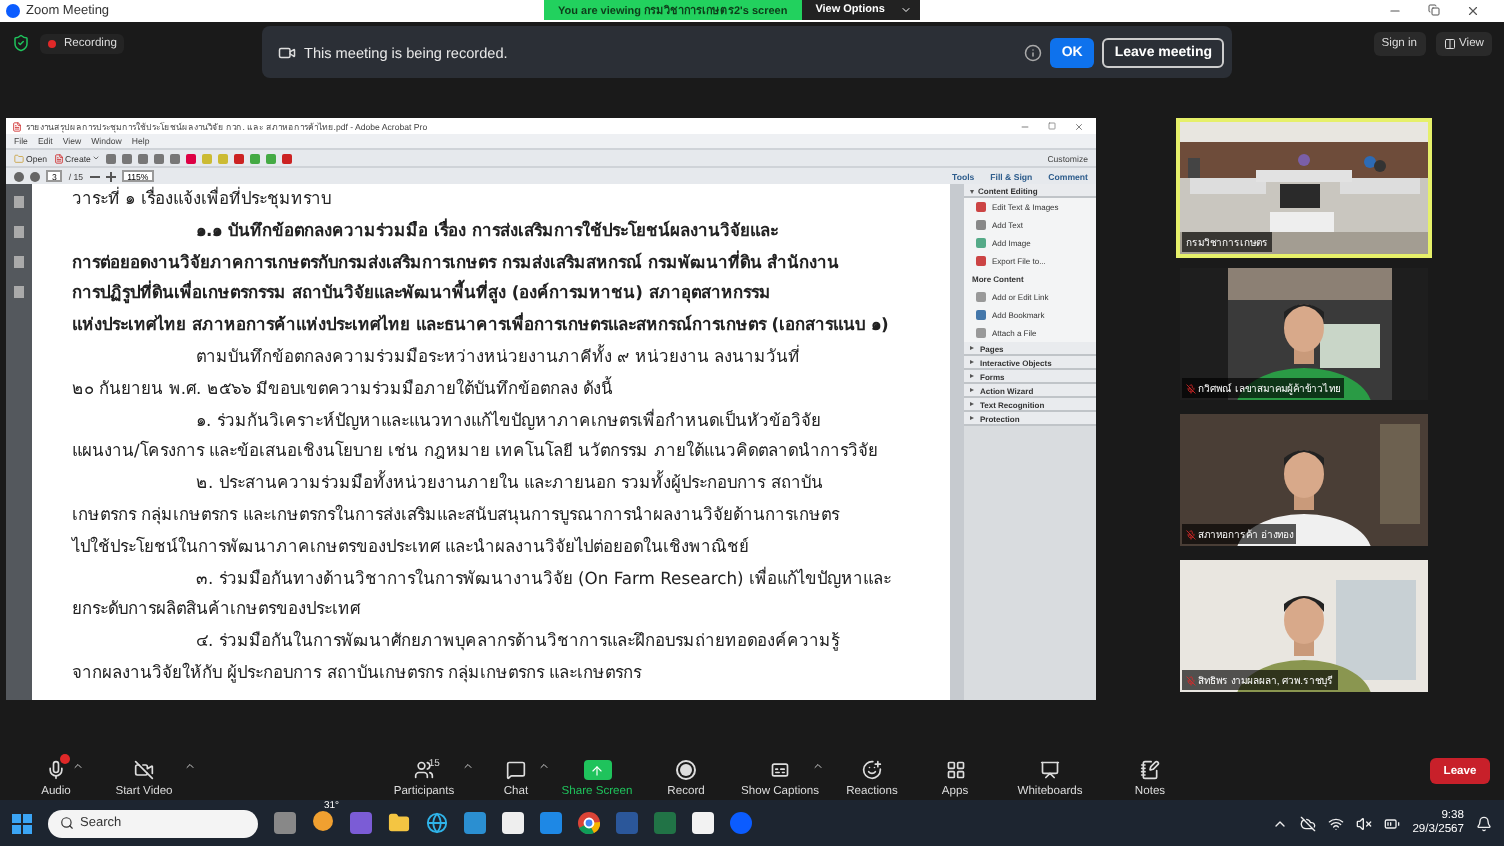  What do you see at coordinates (741, 823) in the screenshot?
I see `zoom-app-icon` at bounding box center [741, 823].